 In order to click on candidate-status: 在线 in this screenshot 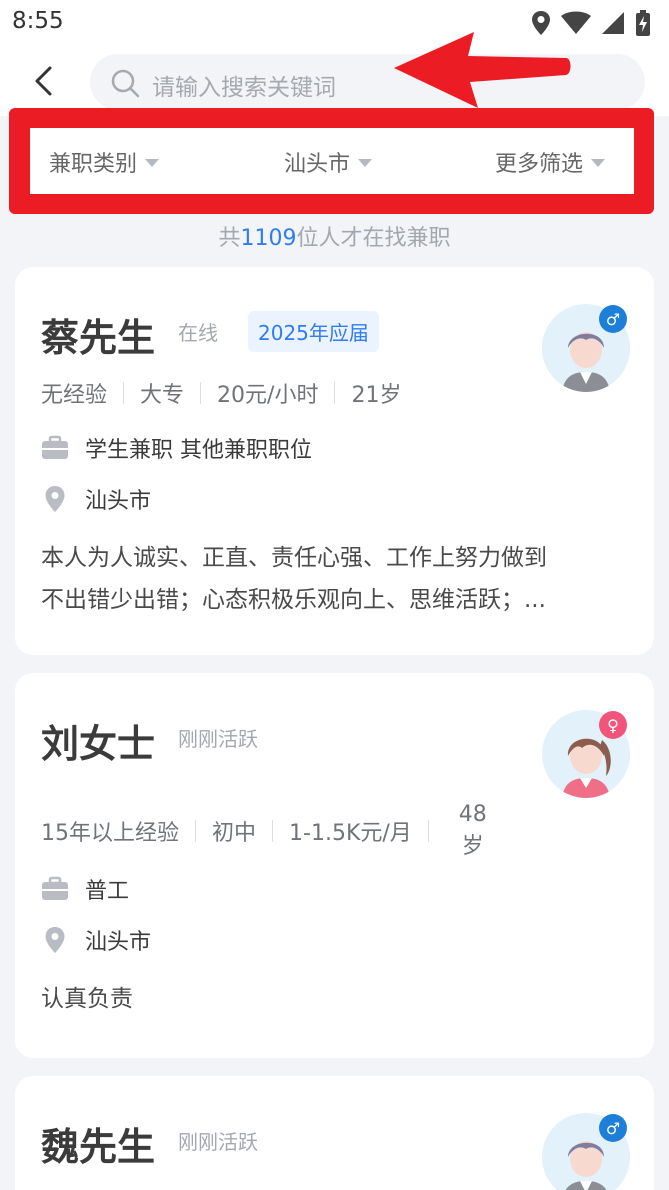, I will do `click(198, 333)`.